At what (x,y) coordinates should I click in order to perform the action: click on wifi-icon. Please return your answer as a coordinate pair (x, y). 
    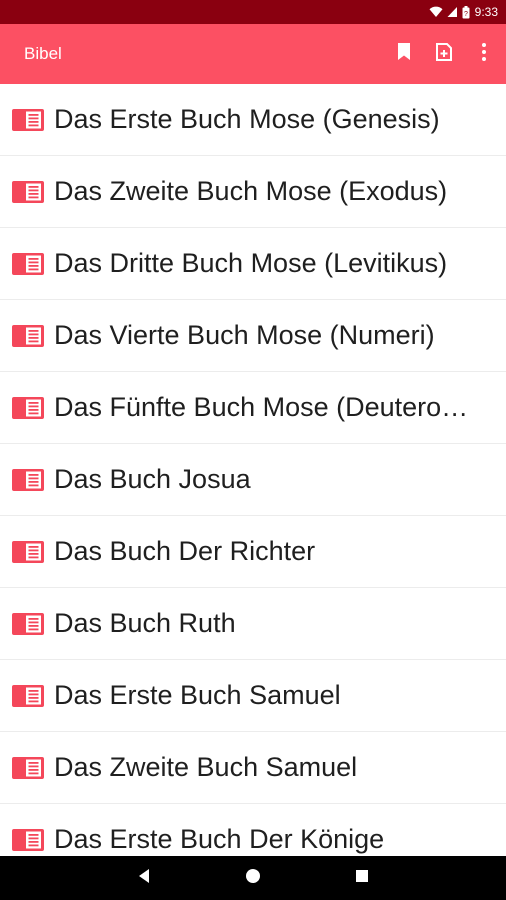
    Looking at the image, I should click on (436, 12).